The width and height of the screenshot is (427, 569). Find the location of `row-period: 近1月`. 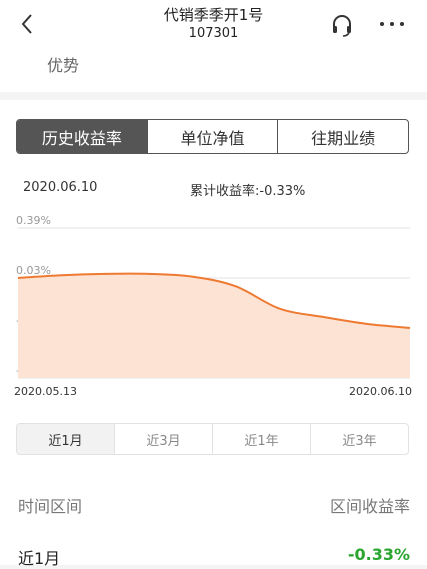

row-period: 近1月 is located at coordinates (39, 558).